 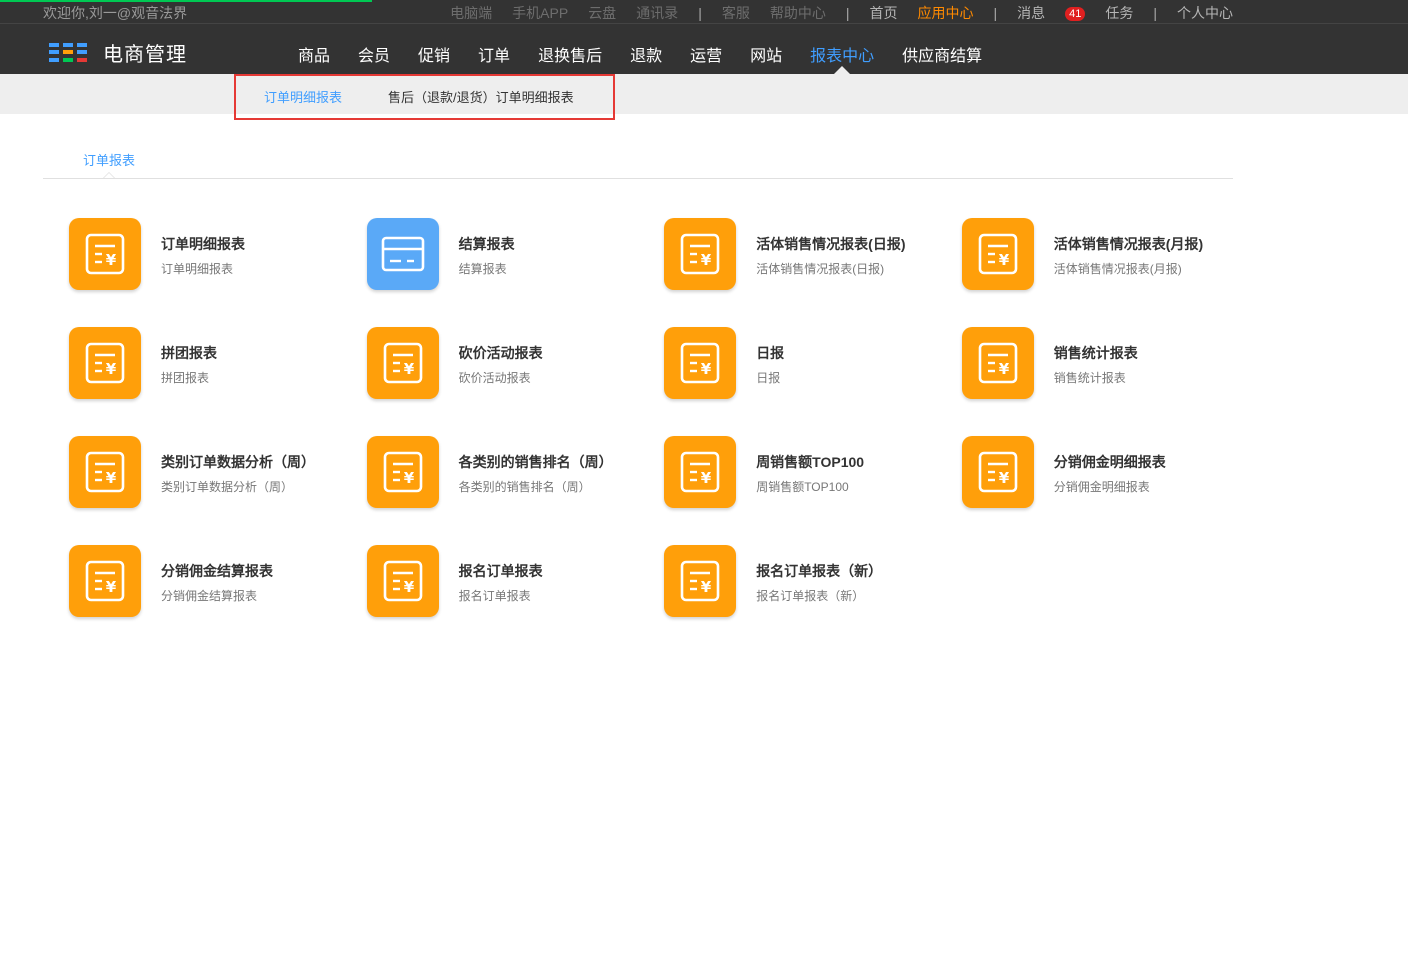 I want to click on report-title: 日报, so click(x=770, y=353).